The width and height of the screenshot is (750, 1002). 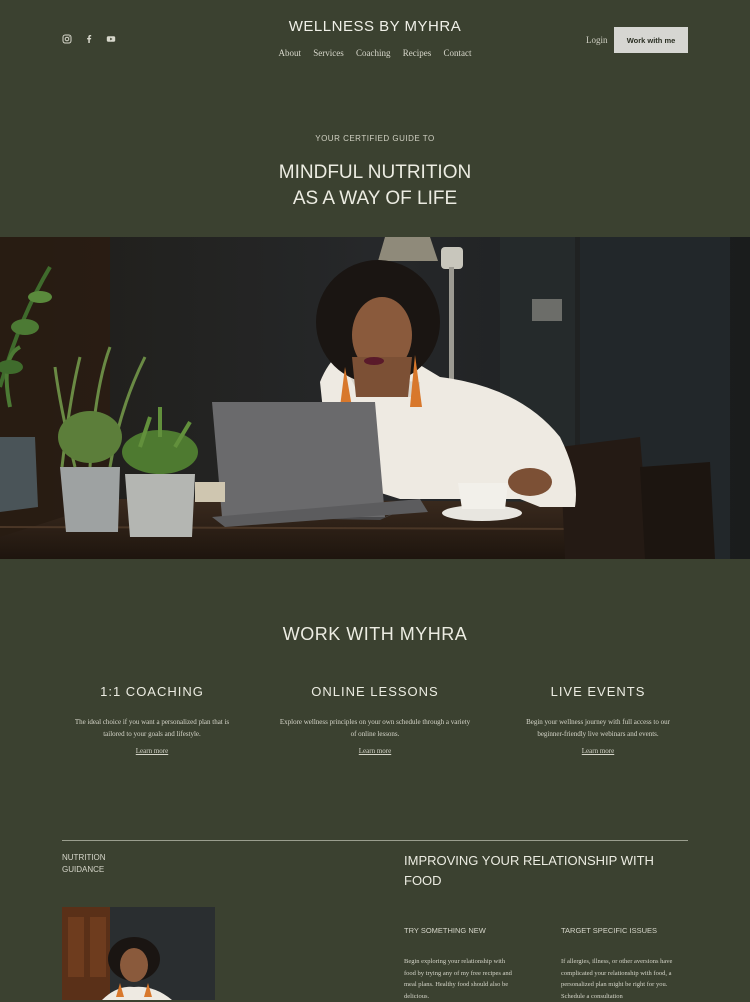 What do you see at coordinates (138, 953) in the screenshot?
I see `portrait-photo` at bounding box center [138, 953].